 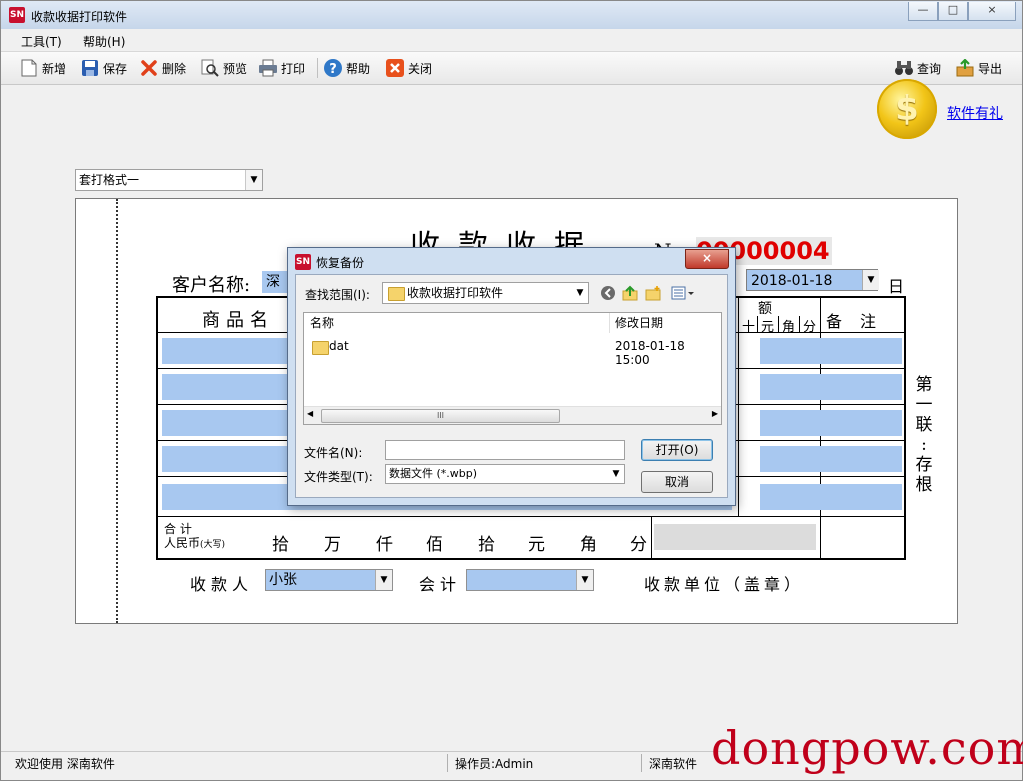 What do you see at coordinates (303, 262) in the screenshot?
I see `dialog-app-icon: SN` at bounding box center [303, 262].